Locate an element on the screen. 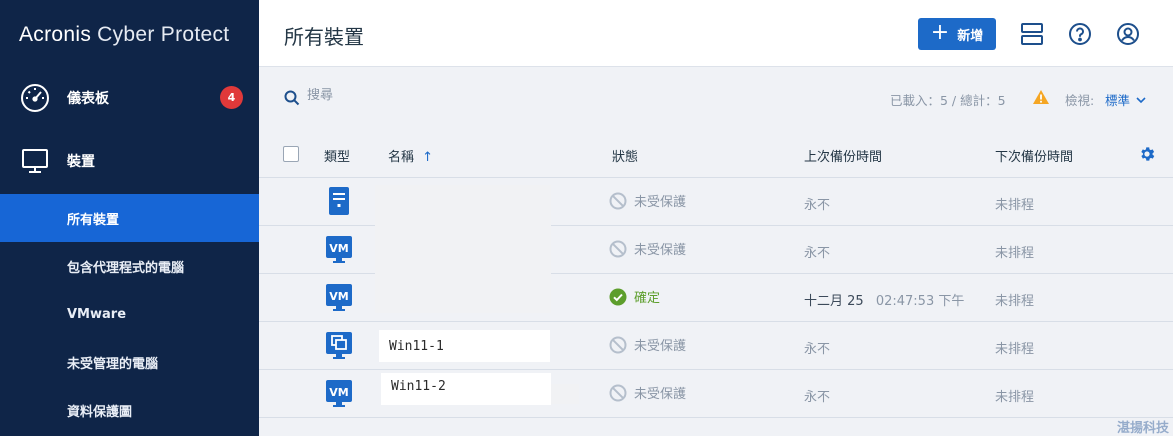 The width and height of the screenshot is (1173, 436). status-badge: 確定 is located at coordinates (634, 296).